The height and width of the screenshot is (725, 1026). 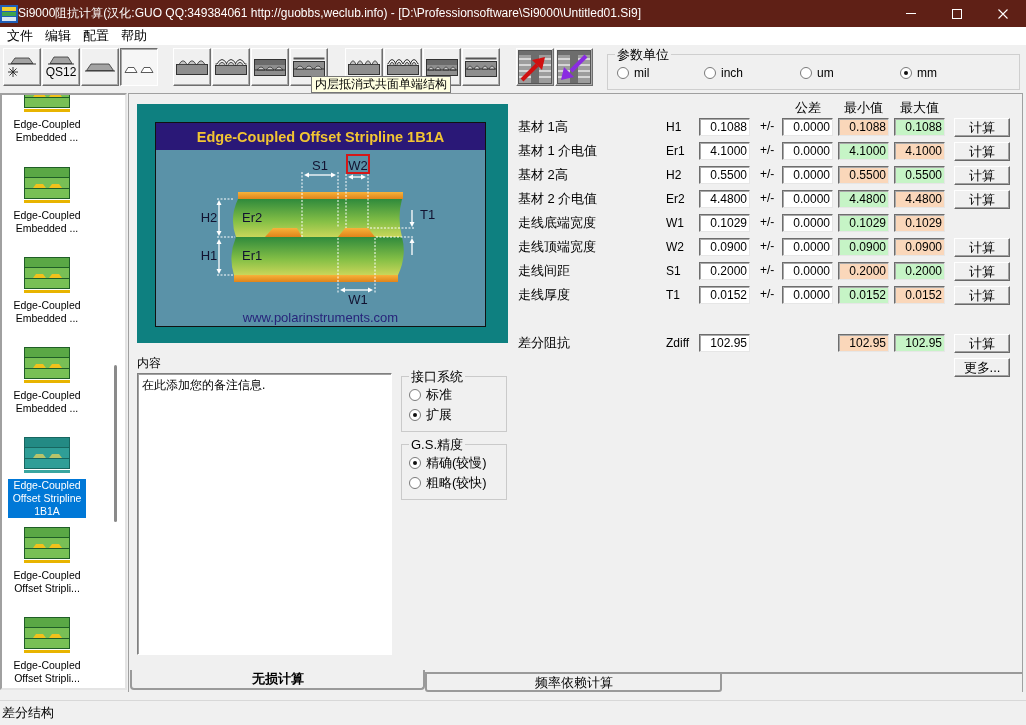 What do you see at coordinates (919, 343) in the screenshot?
I see `max-value-field: 102.95` at bounding box center [919, 343].